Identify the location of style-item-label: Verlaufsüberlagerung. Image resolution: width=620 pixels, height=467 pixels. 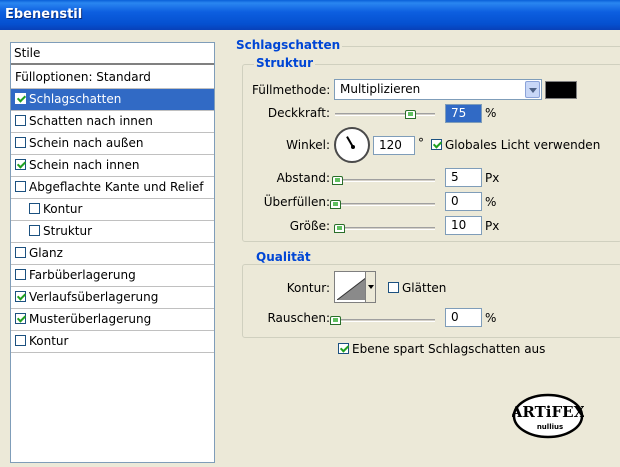
(94, 297).